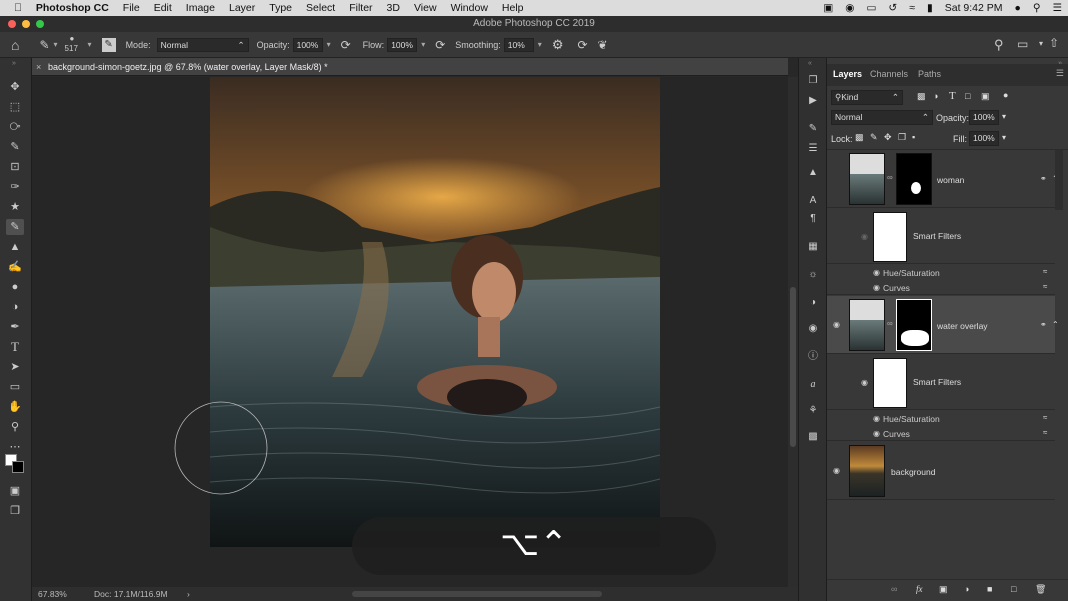  Describe the element at coordinates (921, 96) in the screenshot. I see `pixel-filter-icon: ▩` at that location.